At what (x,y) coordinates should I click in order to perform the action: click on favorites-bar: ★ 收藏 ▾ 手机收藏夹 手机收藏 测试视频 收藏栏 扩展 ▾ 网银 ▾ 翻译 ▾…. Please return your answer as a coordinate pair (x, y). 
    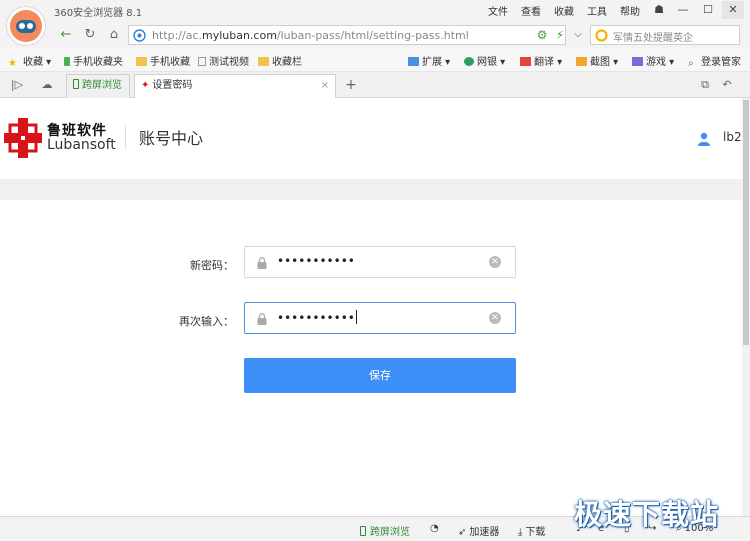
    Looking at the image, I should click on (375, 60).